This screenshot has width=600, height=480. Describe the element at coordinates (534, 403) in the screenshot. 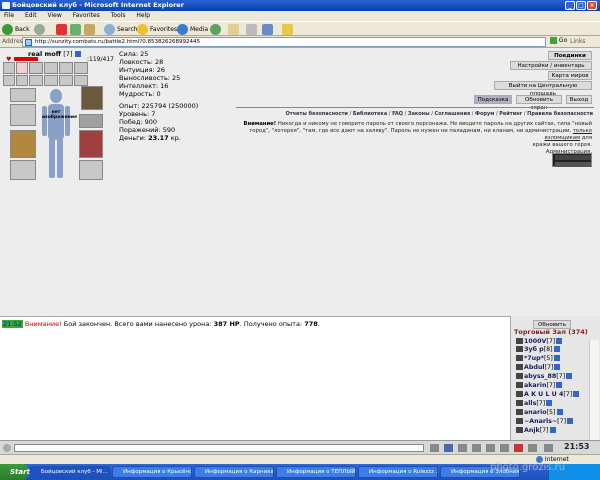

I see `user-row: alls[7]` at that location.